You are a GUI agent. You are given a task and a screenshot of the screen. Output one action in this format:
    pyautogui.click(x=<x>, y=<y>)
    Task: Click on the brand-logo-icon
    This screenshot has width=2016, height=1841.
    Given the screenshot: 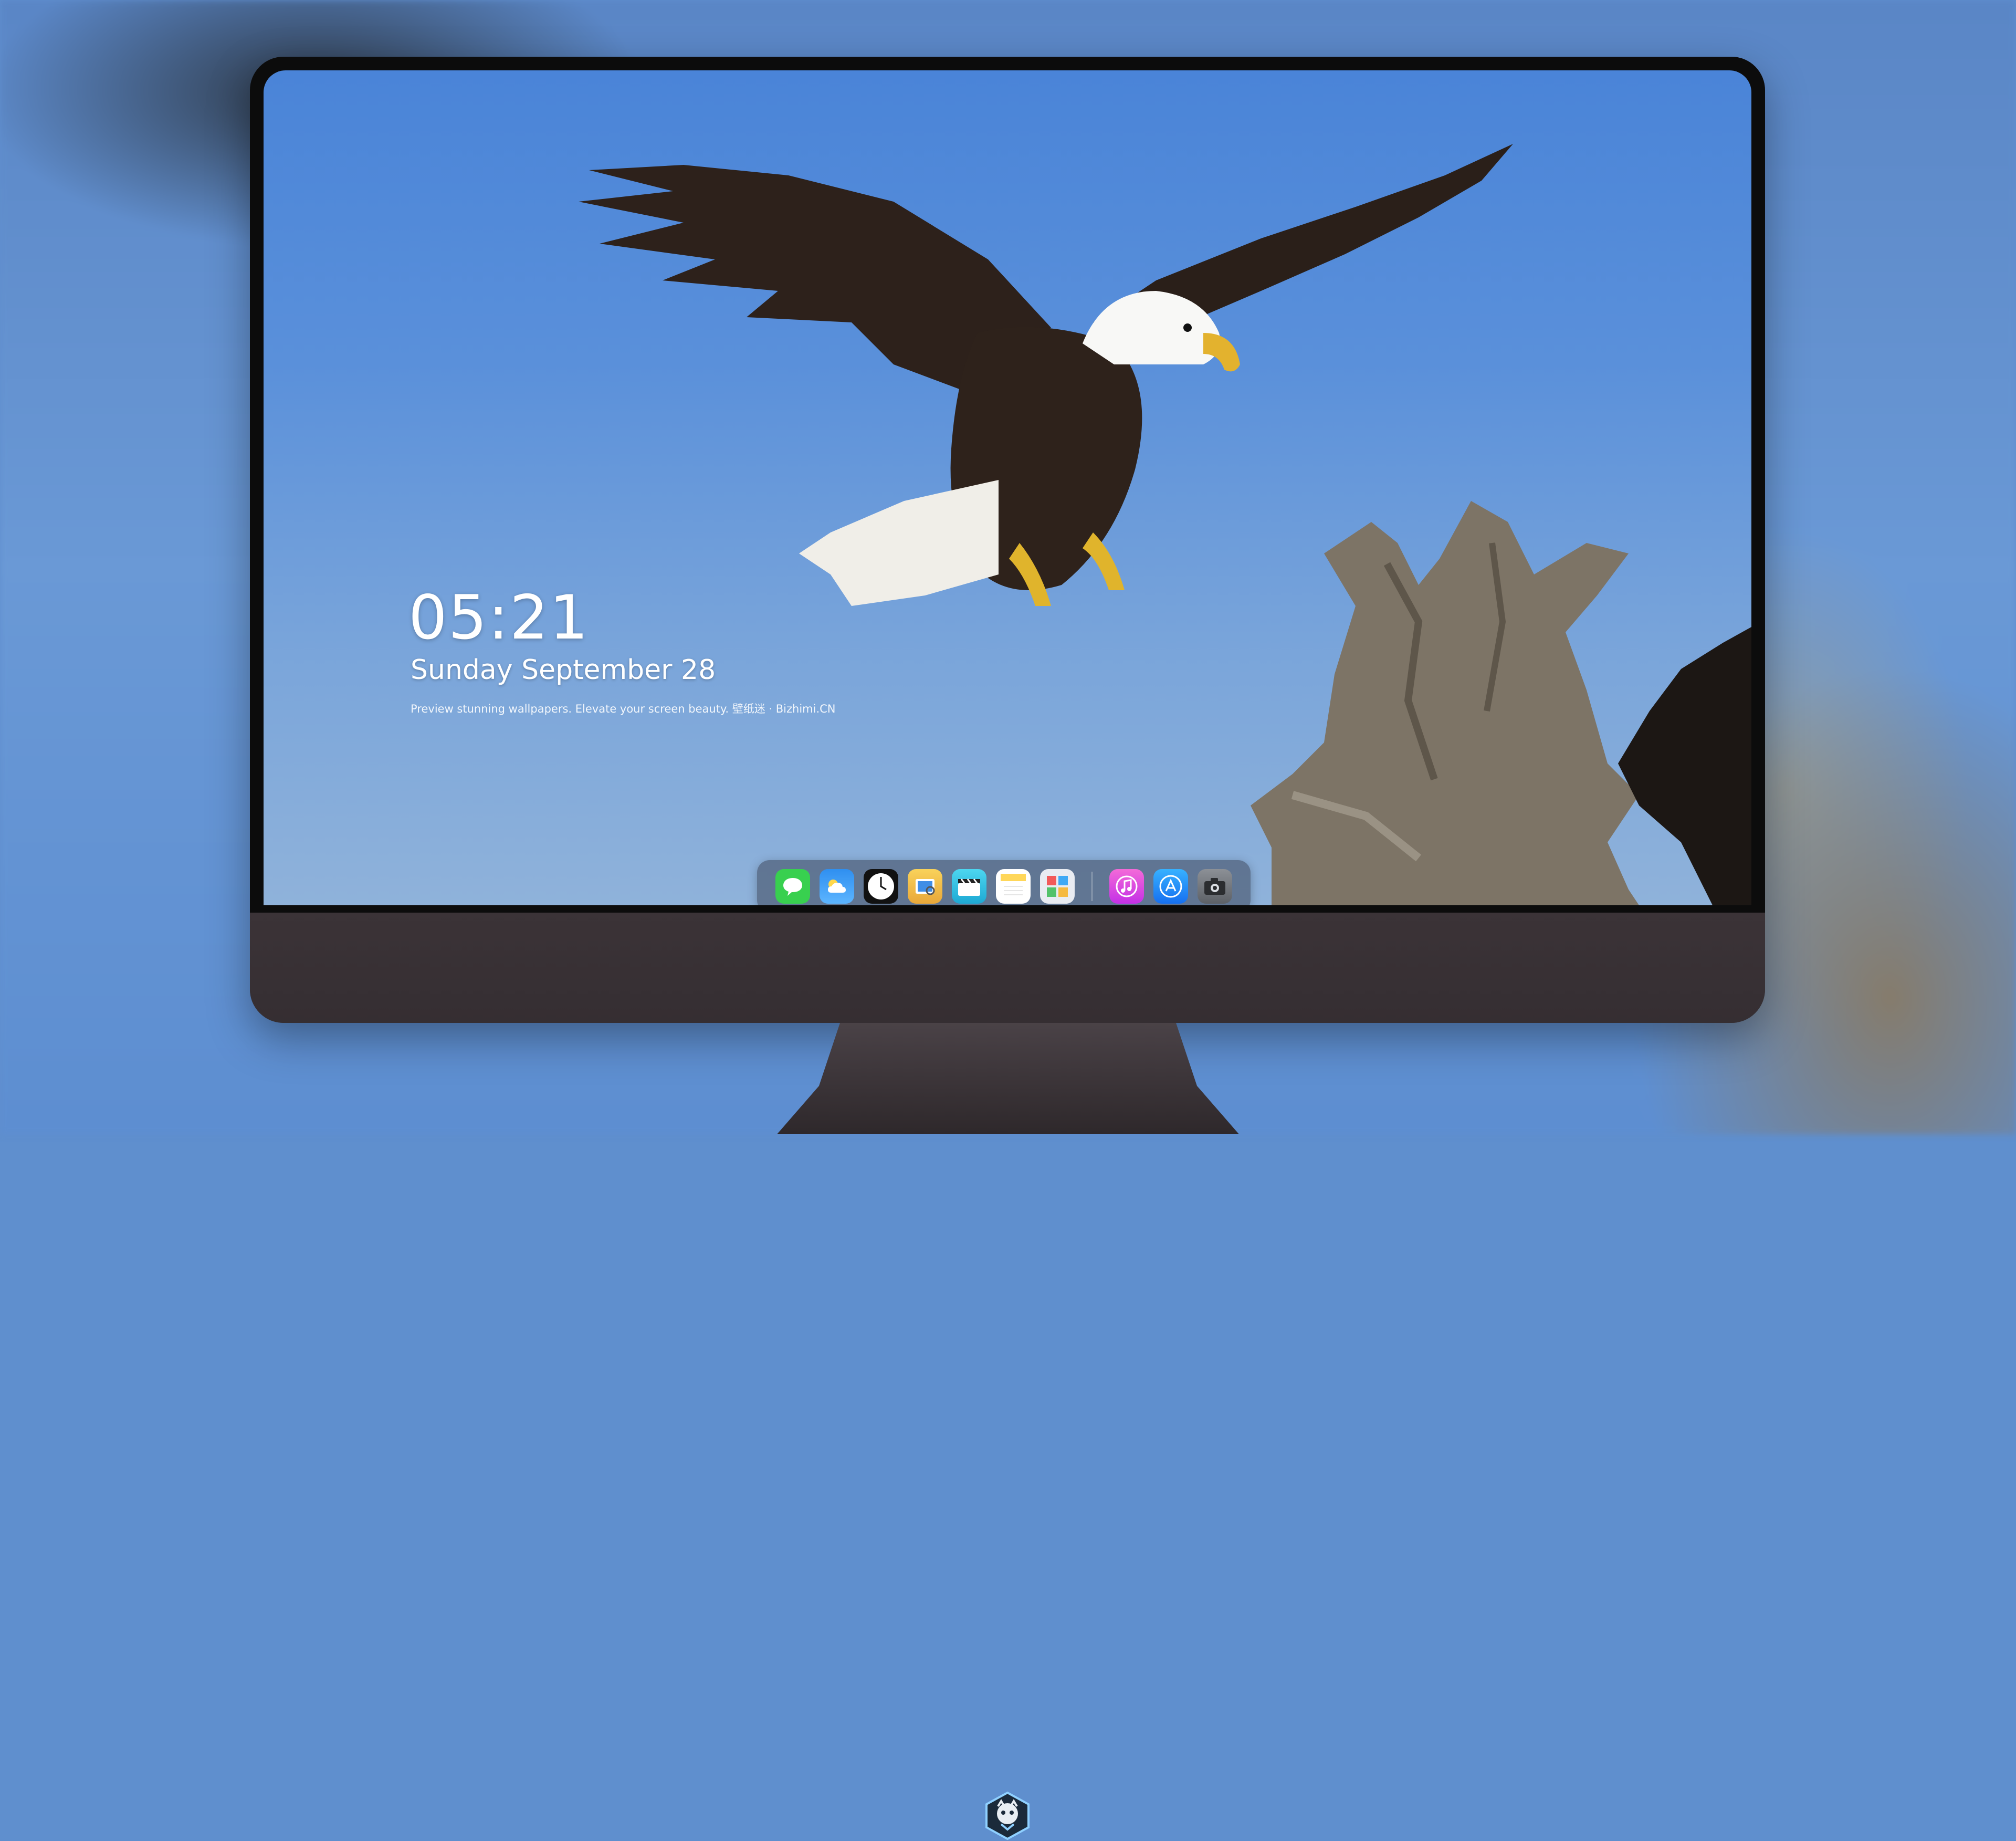 What is the action you would take?
    pyautogui.click(x=1007, y=1816)
    